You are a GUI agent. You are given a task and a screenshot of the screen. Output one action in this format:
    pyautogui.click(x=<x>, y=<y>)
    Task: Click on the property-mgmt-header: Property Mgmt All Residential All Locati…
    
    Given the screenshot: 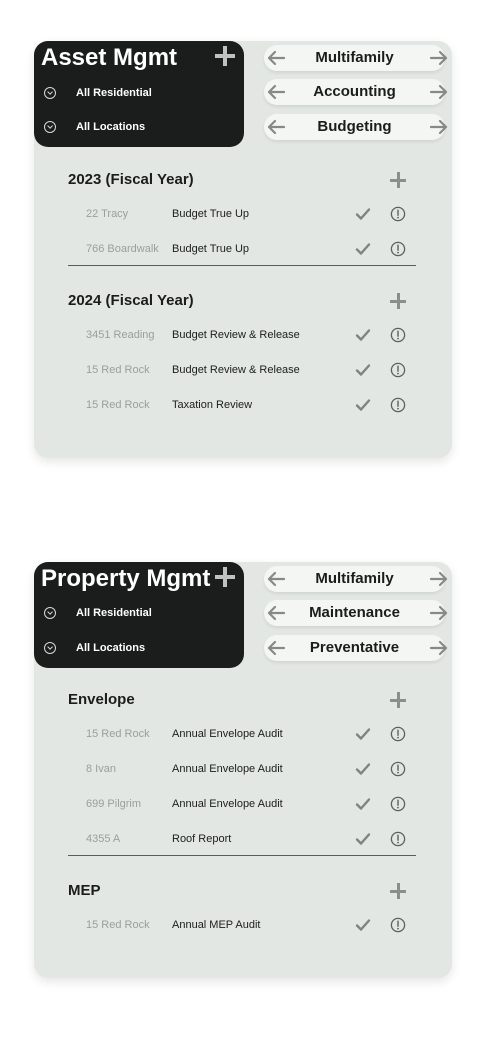 What is the action you would take?
    pyautogui.click(x=139, y=615)
    